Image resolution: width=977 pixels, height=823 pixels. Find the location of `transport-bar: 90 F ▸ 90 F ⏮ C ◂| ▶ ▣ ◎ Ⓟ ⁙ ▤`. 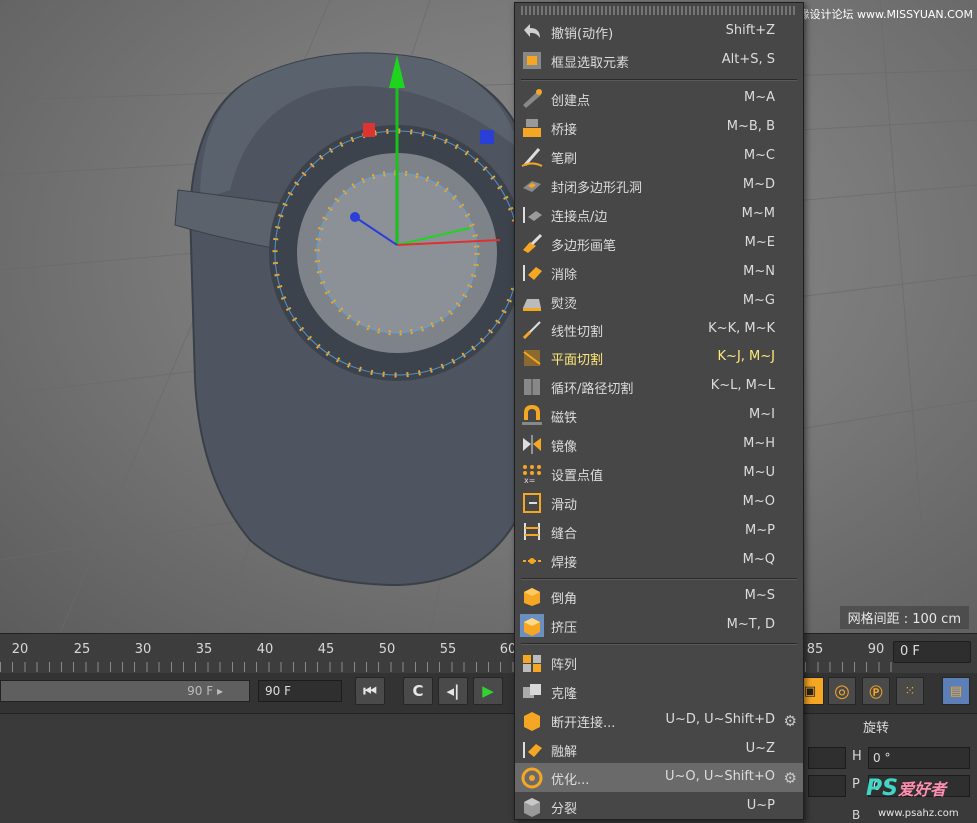

transport-bar: 90 F ▸ 90 F ⏮ C ◂| ▶ ▣ ◎ Ⓟ ⁙ ▤ is located at coordinates (488, 693).